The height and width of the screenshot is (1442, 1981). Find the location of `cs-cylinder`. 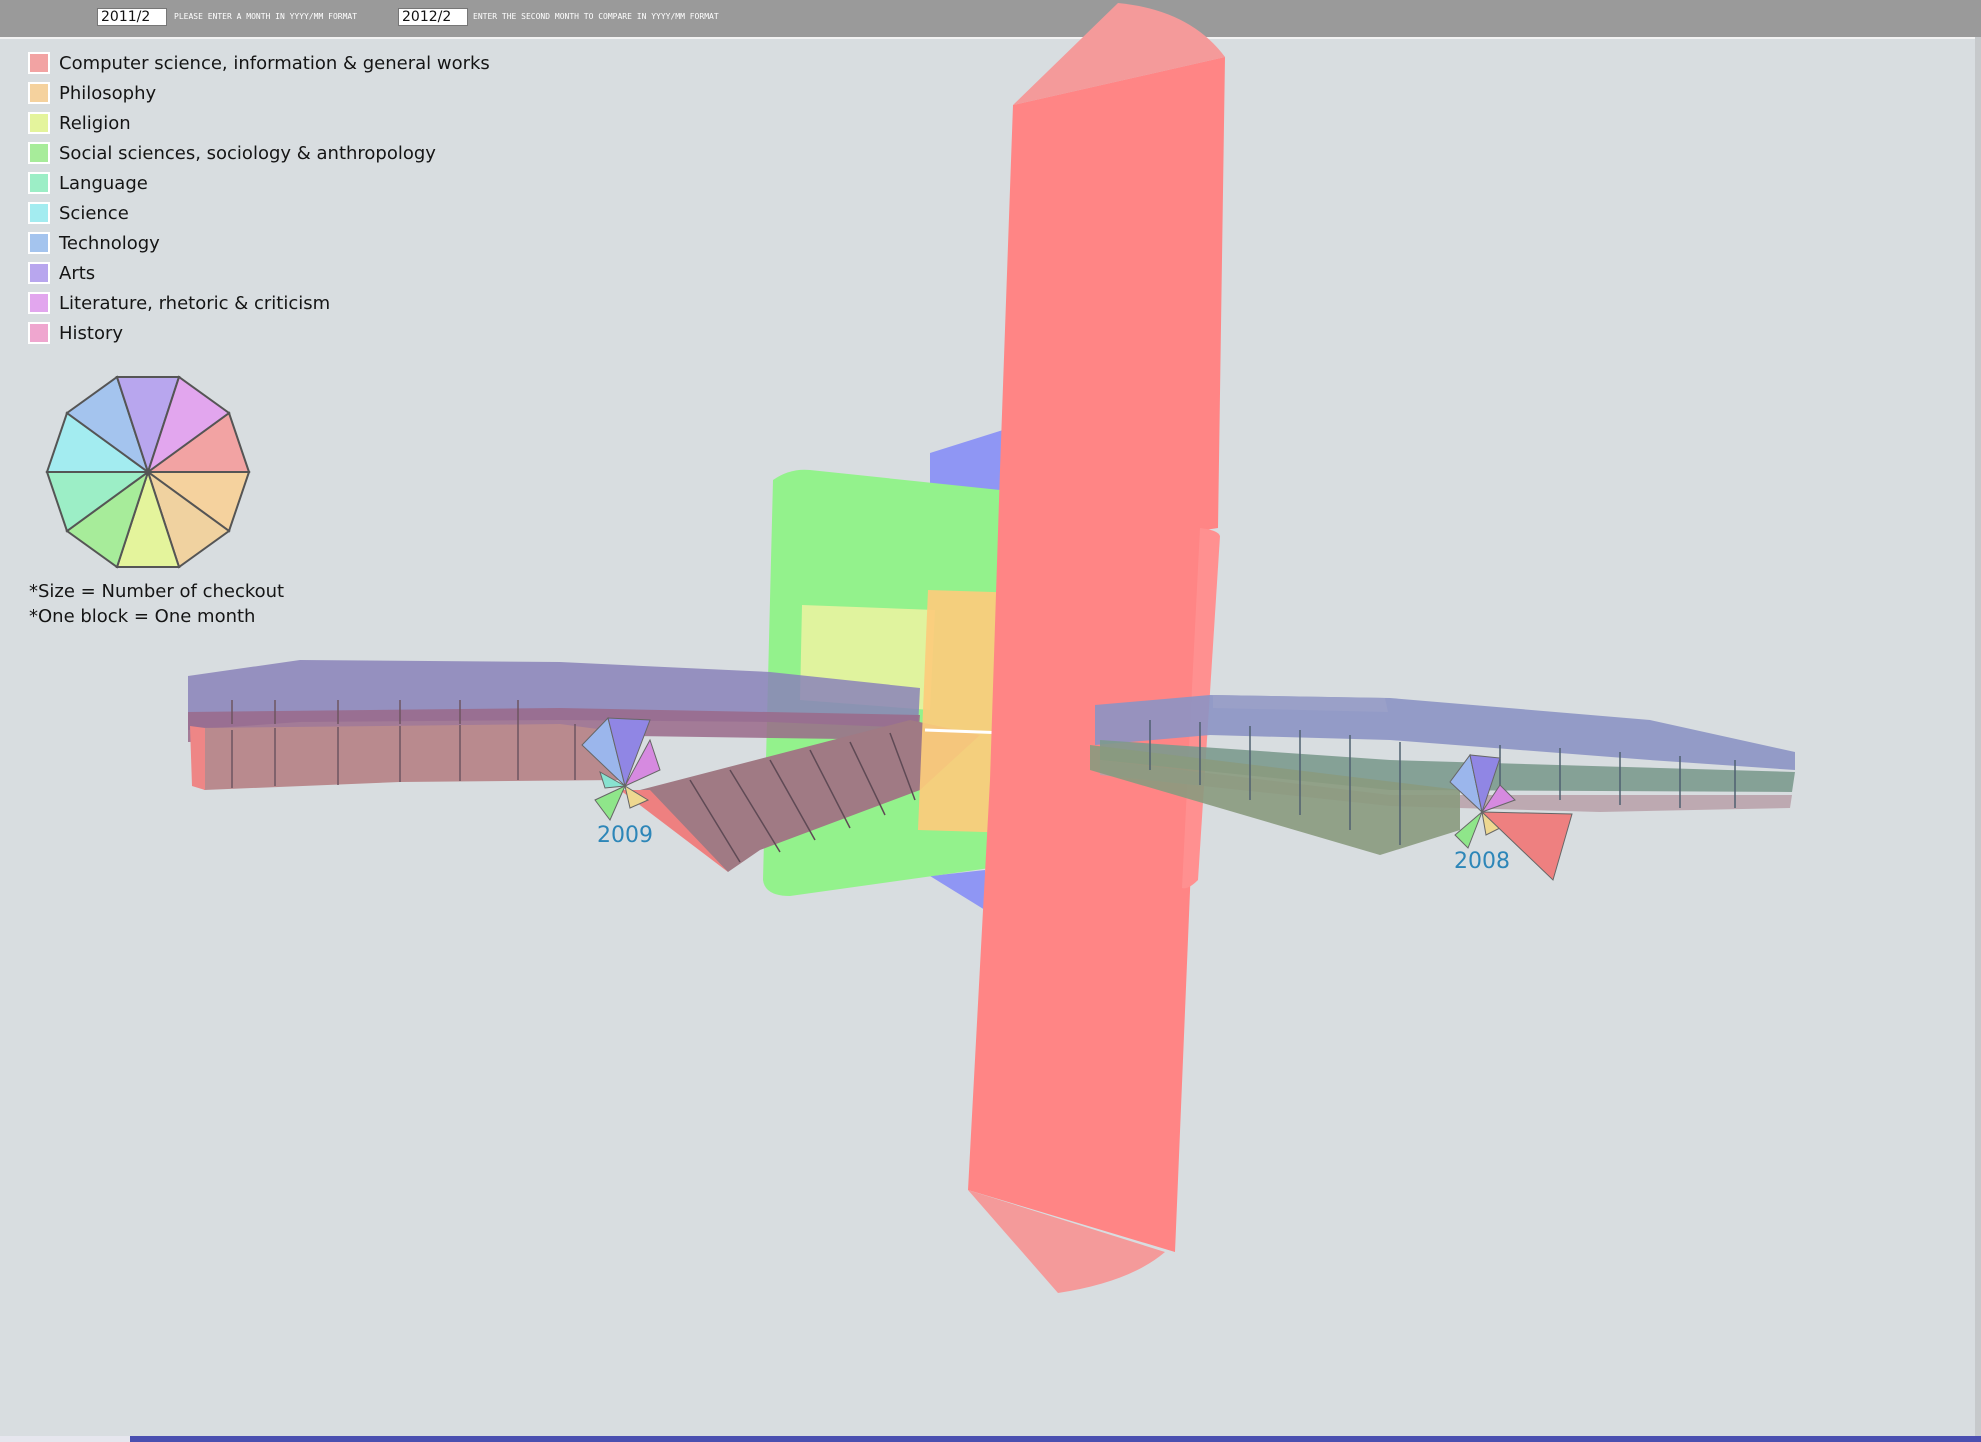

cs-cylinder is located at coordinates (1096, 648).